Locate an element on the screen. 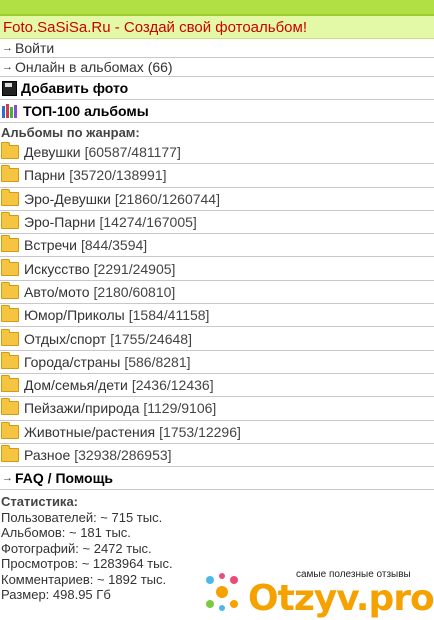 The image size is (434, 620). genre-item-home-family: Дом/семья/дети [2436/12436] is located at coordinates (217, 386).